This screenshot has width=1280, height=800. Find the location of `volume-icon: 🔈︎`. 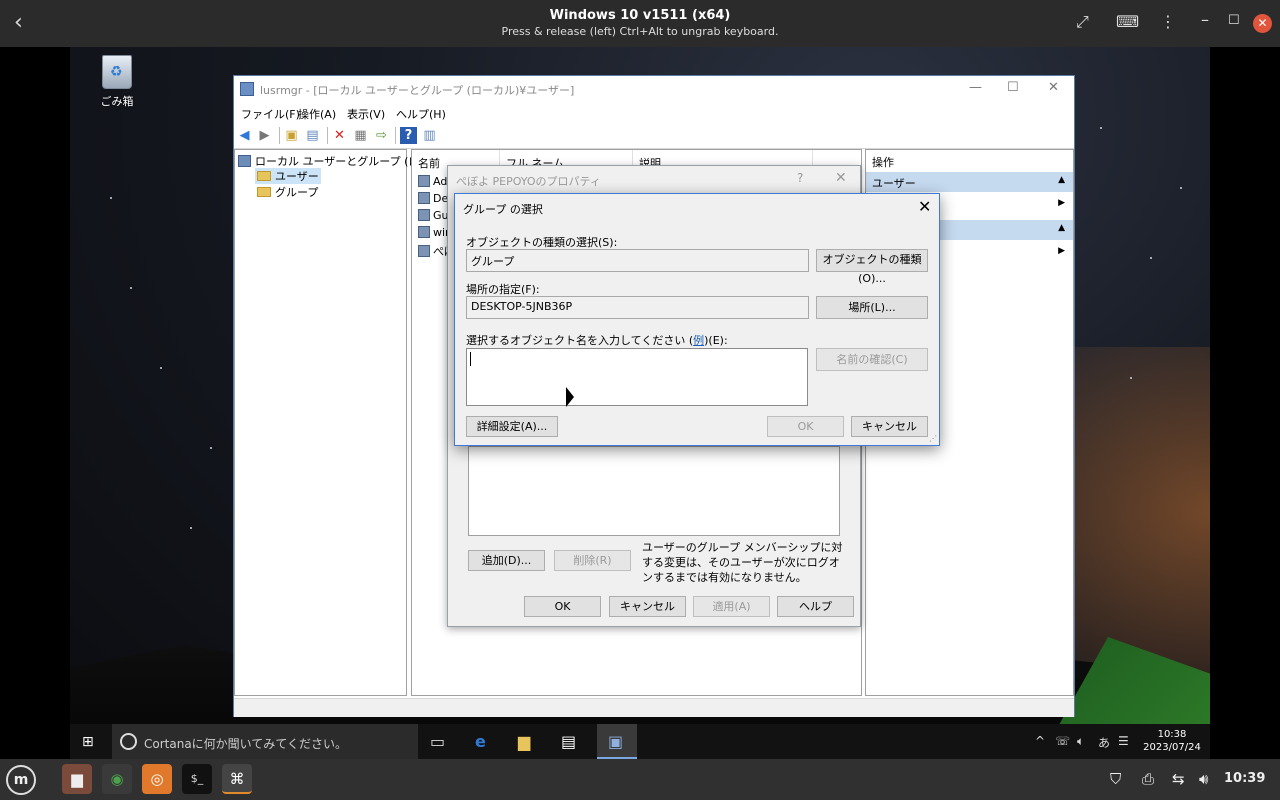

volume-icon: 🔈︎ is located at coordinates (1080, 741).